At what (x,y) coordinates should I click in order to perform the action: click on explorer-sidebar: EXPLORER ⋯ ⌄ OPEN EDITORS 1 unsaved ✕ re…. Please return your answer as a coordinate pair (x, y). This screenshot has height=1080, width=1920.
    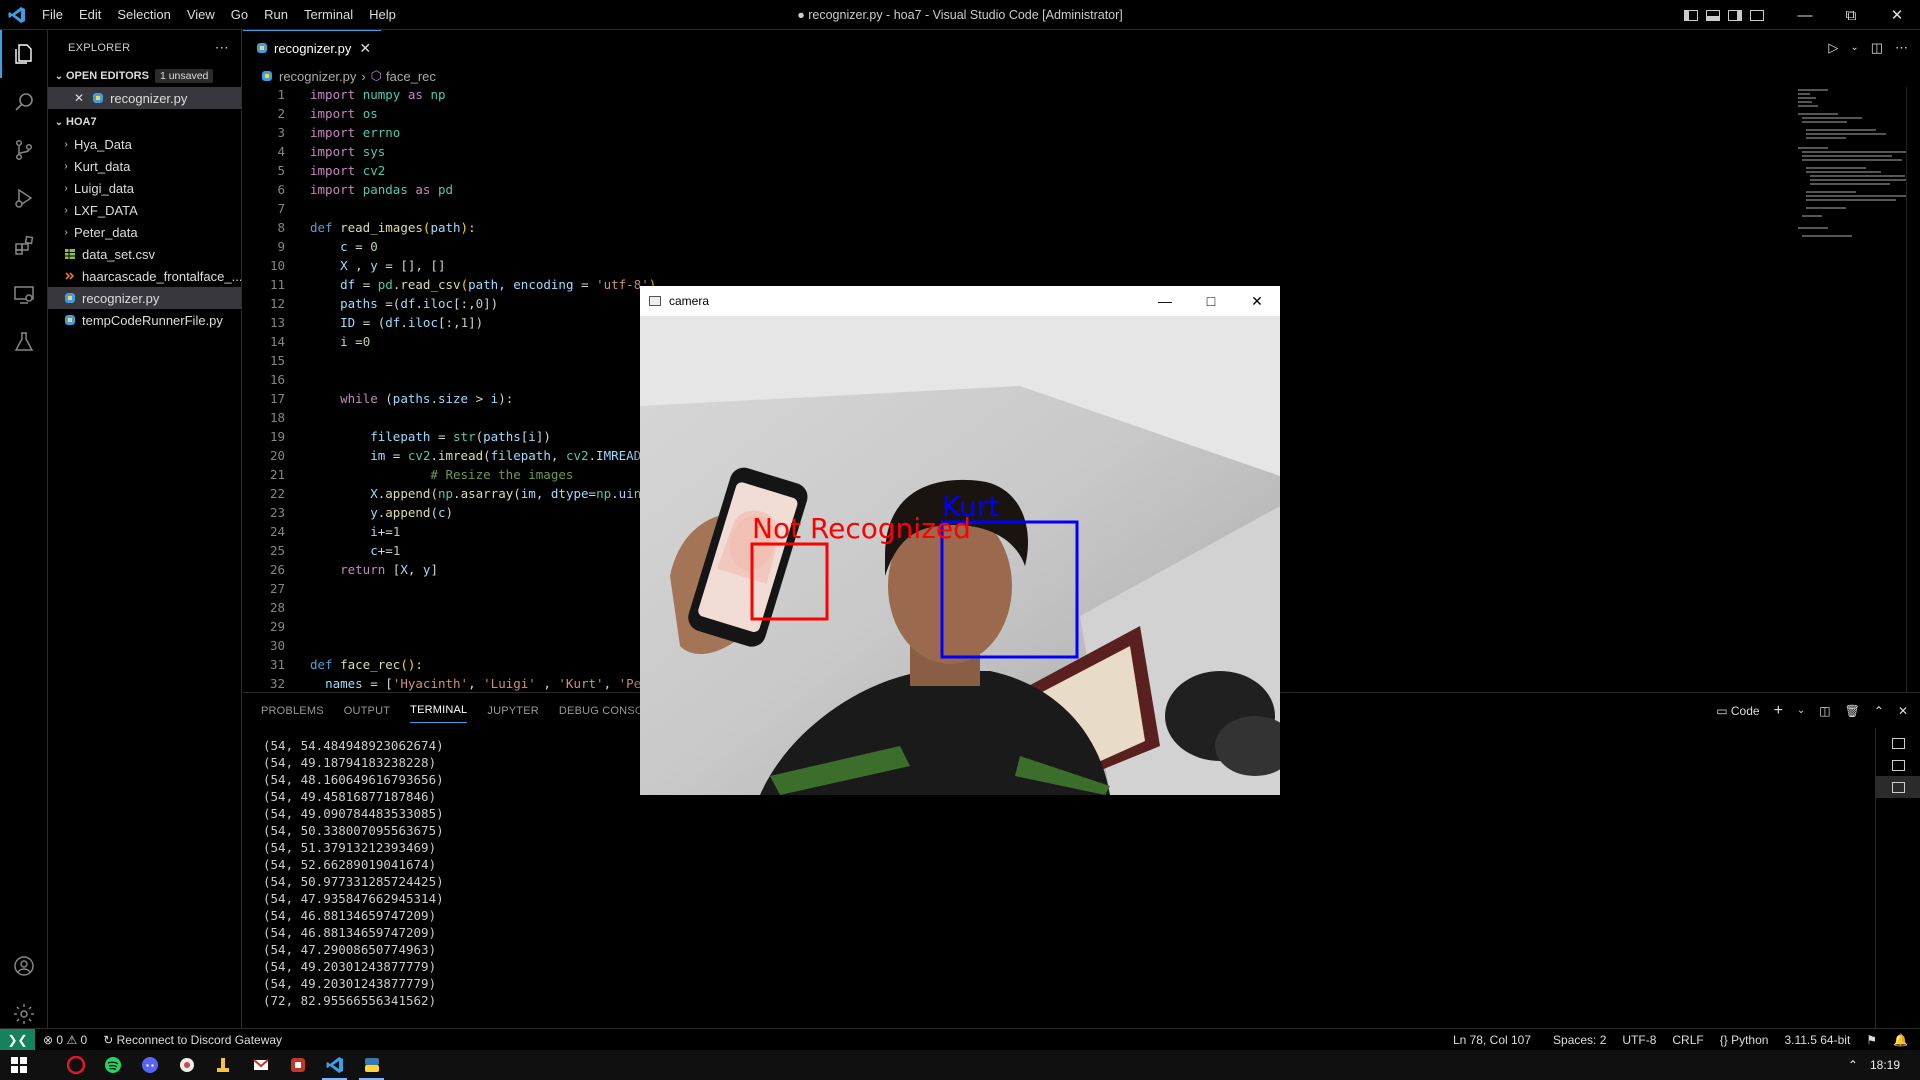
    Looking at the image, I should click on (145, 532).